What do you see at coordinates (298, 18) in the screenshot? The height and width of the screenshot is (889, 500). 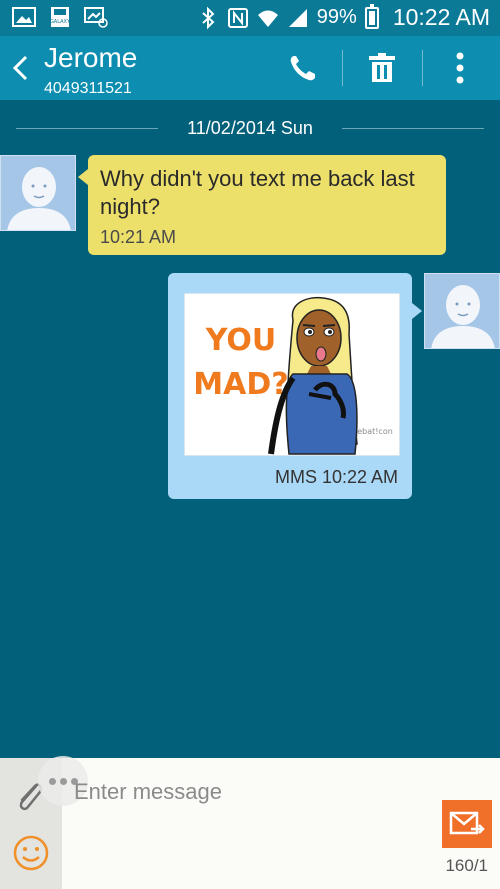 I see `signal-icon` at bounding box center [298, 18].